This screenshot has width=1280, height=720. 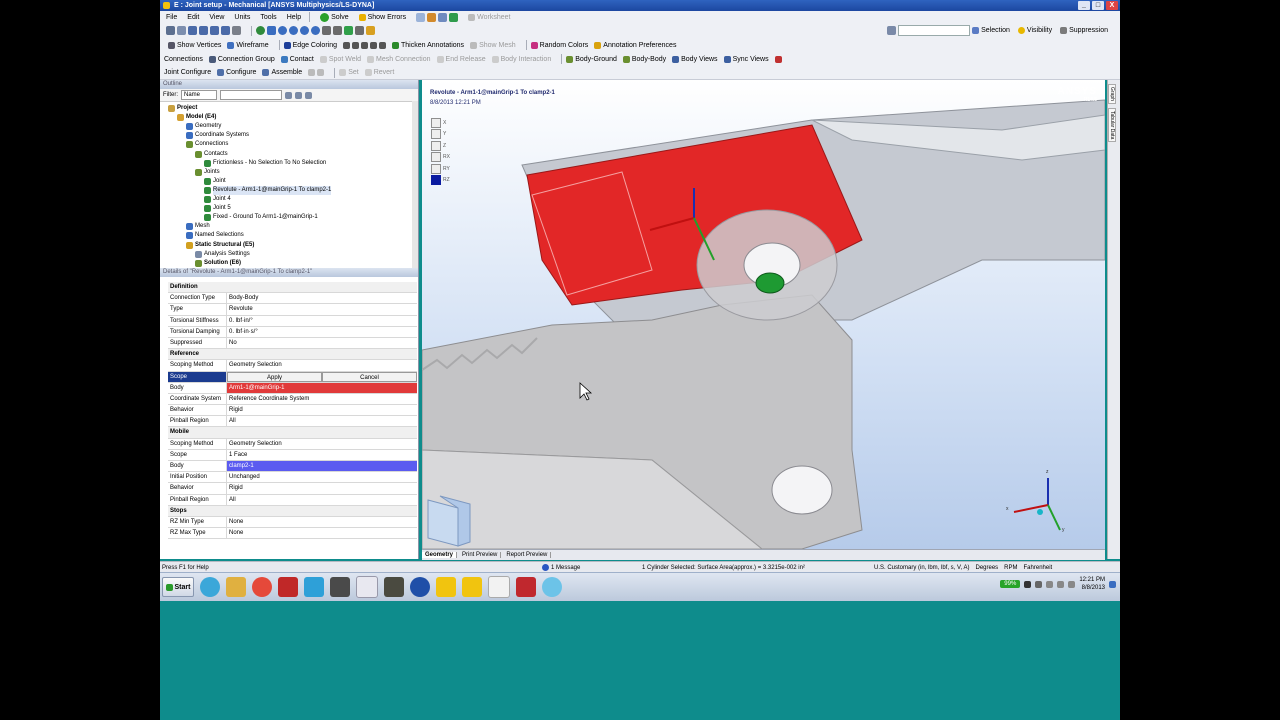 What do you see at coordinates (446, 587) in the screenshot?
I see `ansys-workbench-icon` at bounding box center [446, 587].